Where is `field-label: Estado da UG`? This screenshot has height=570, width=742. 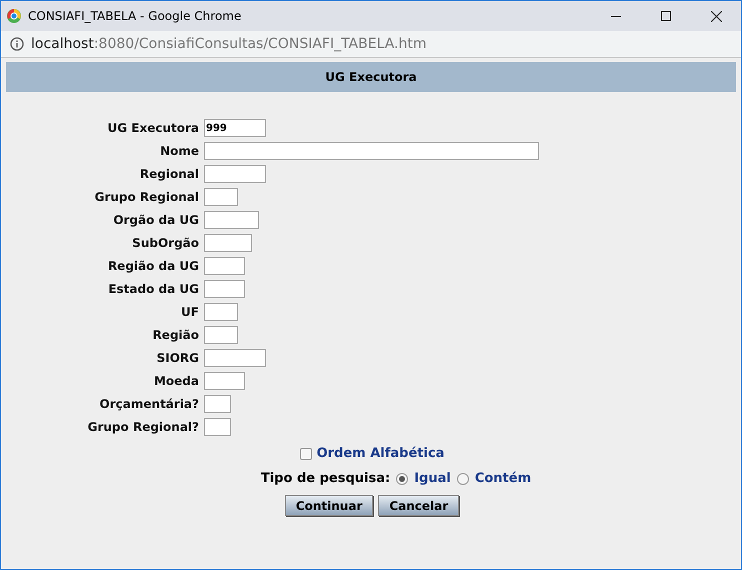 field-label: Estado da UG is located at coordinates (153, 289).